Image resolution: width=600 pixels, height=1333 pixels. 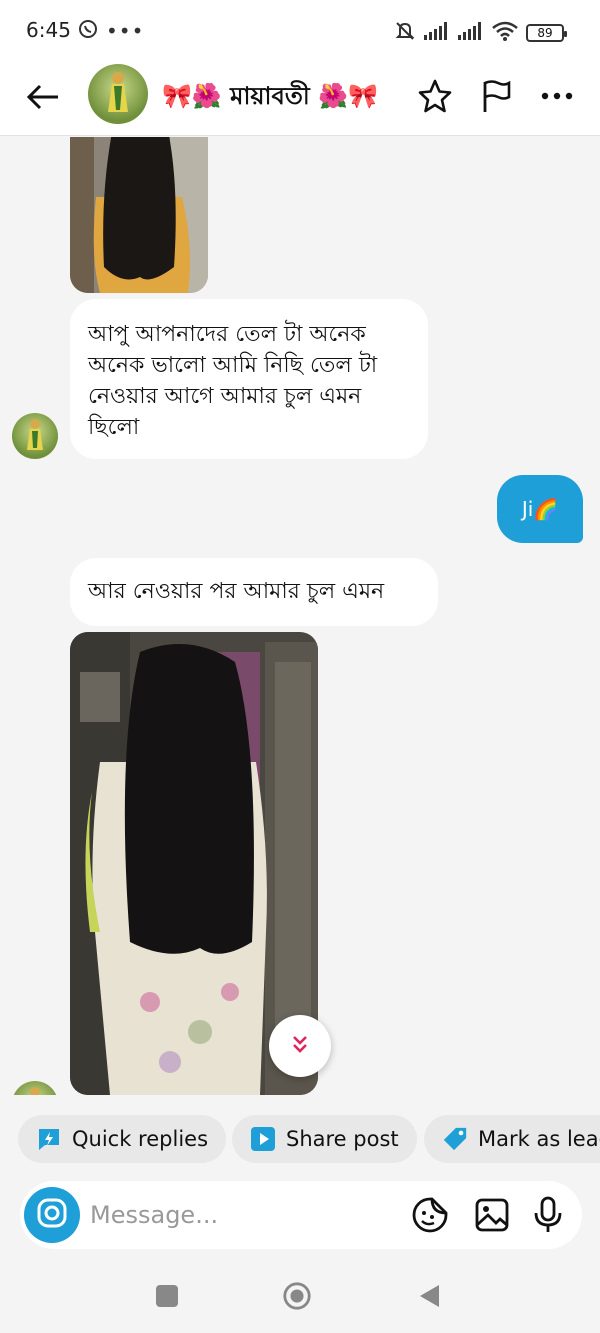 I want to click on quick-actions-bar: Quick replies Share post Mark as lead, so click(x=300, y=1137).